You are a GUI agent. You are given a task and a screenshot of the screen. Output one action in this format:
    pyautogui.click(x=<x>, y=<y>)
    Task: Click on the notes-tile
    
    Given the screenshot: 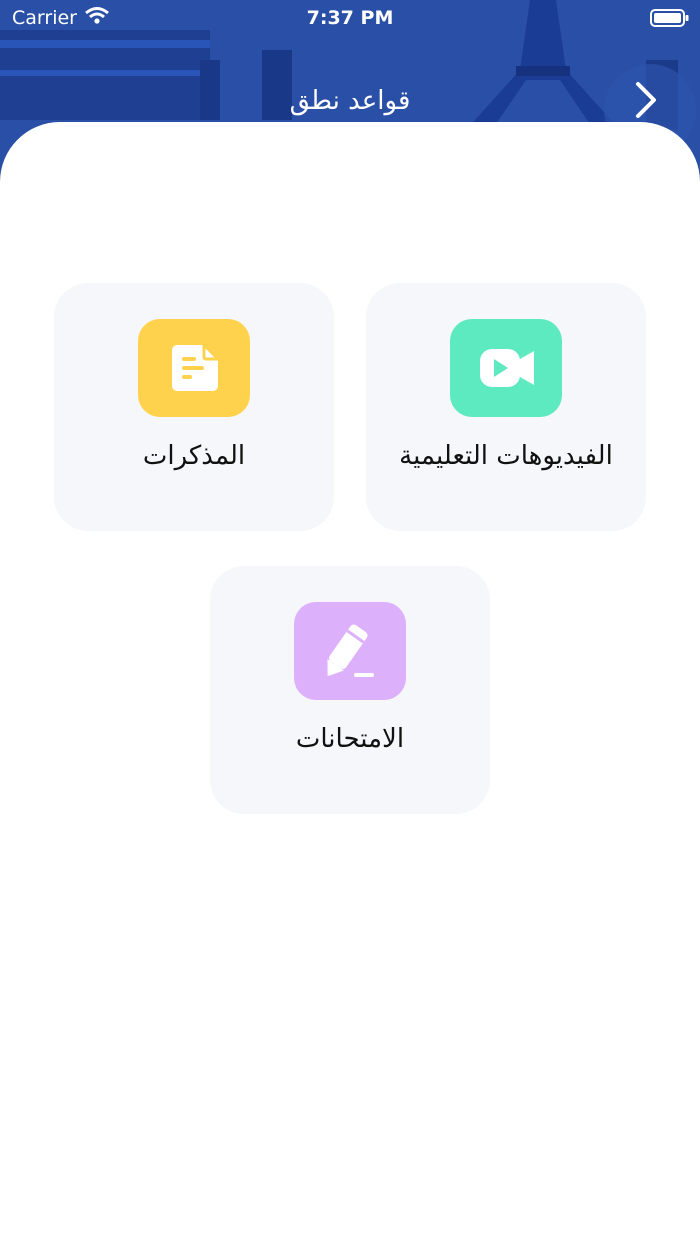 What is the action you would take?
    pyautogui.click(x=194, y=368)
    